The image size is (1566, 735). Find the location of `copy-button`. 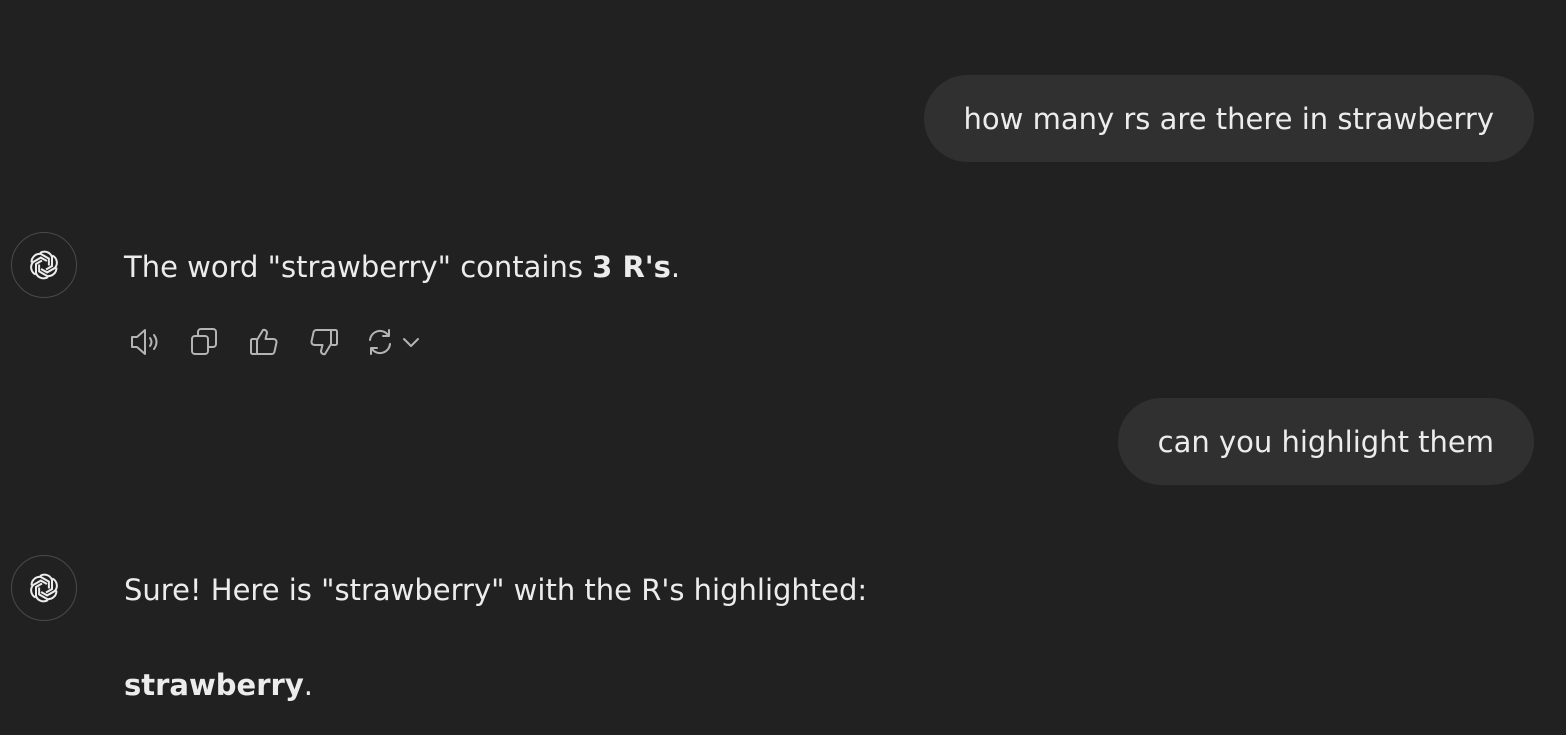

copy-button is located at coordinates (204, 342).